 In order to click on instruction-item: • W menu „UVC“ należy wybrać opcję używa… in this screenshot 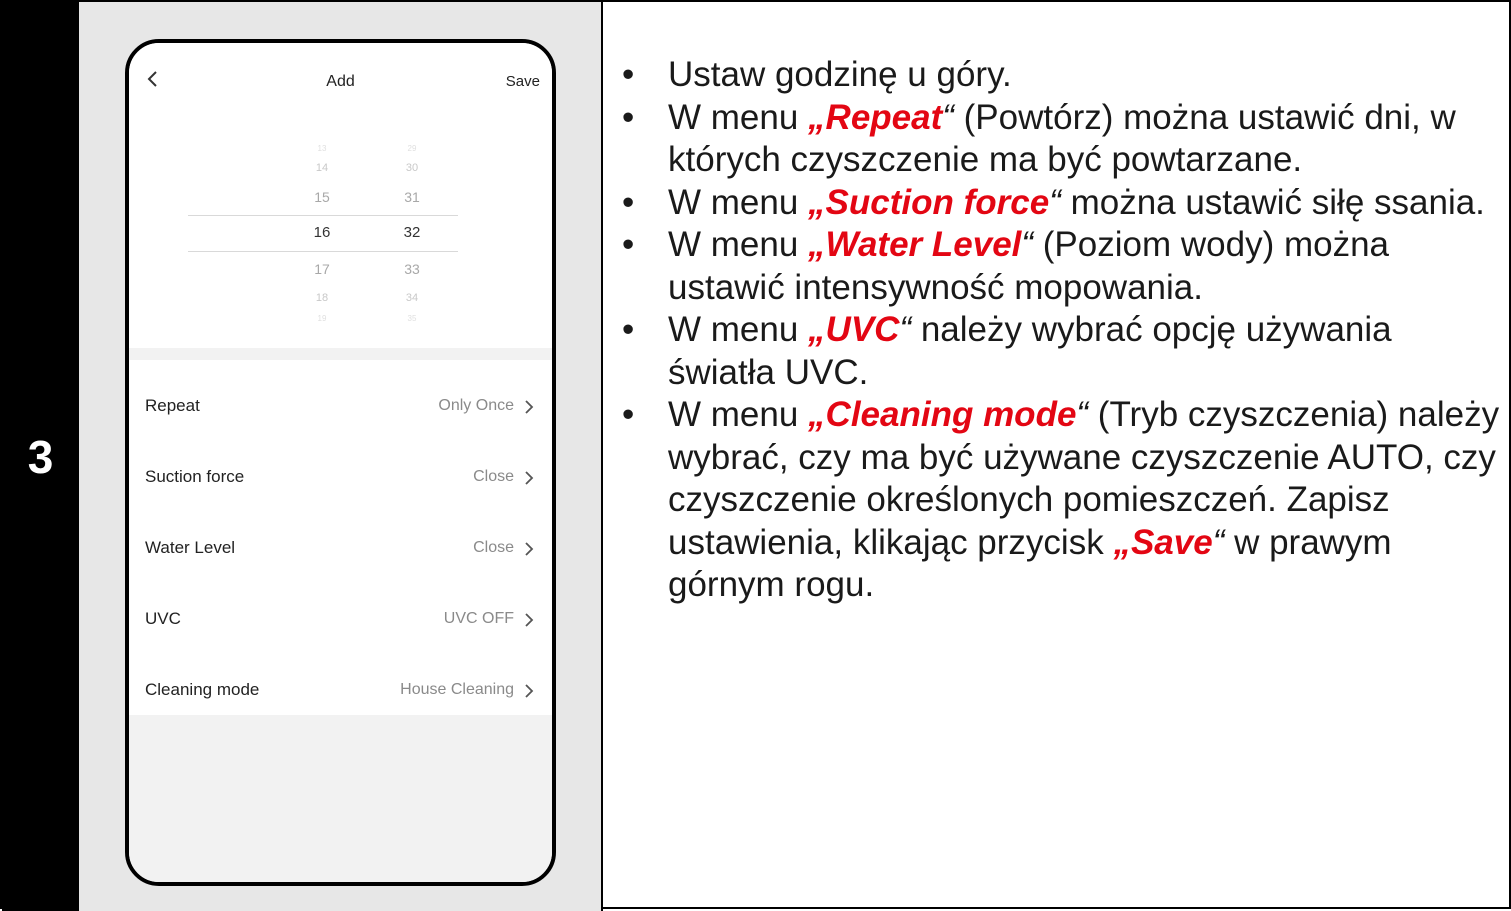, I will do `click(1060, 351)`.